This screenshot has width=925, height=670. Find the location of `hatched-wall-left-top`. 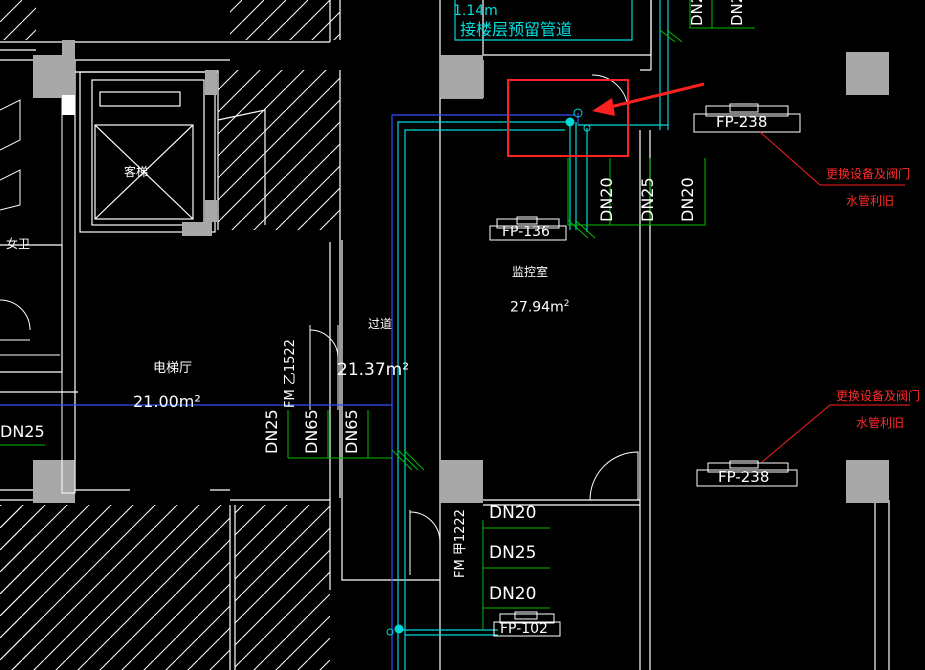

hatched-wall-left-top is located at coordinates (18, 20).